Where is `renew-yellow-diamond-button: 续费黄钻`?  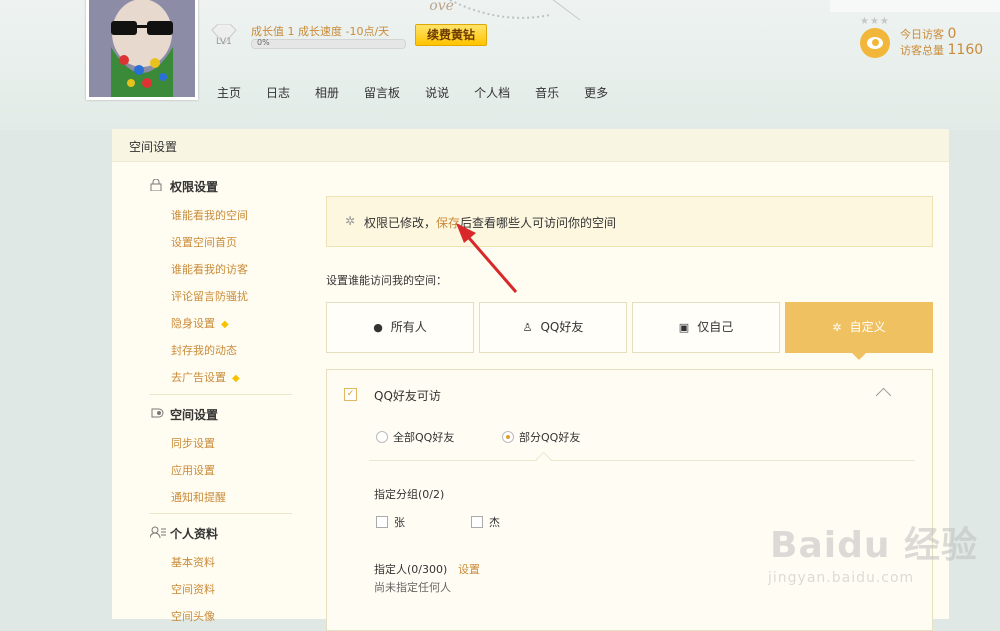 renew-yellow-diamond-button: 续费黄钻 is located at coordinates (451, 35).